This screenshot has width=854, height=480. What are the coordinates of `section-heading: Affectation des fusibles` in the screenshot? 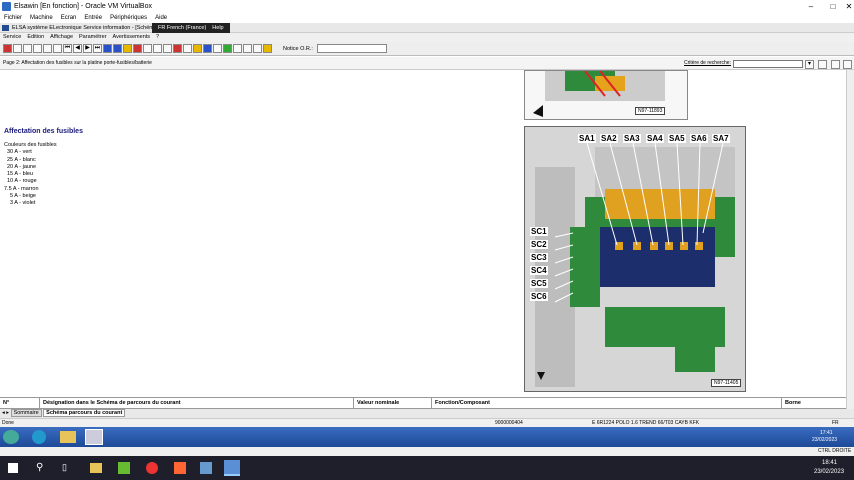 It's located at (43, 131).